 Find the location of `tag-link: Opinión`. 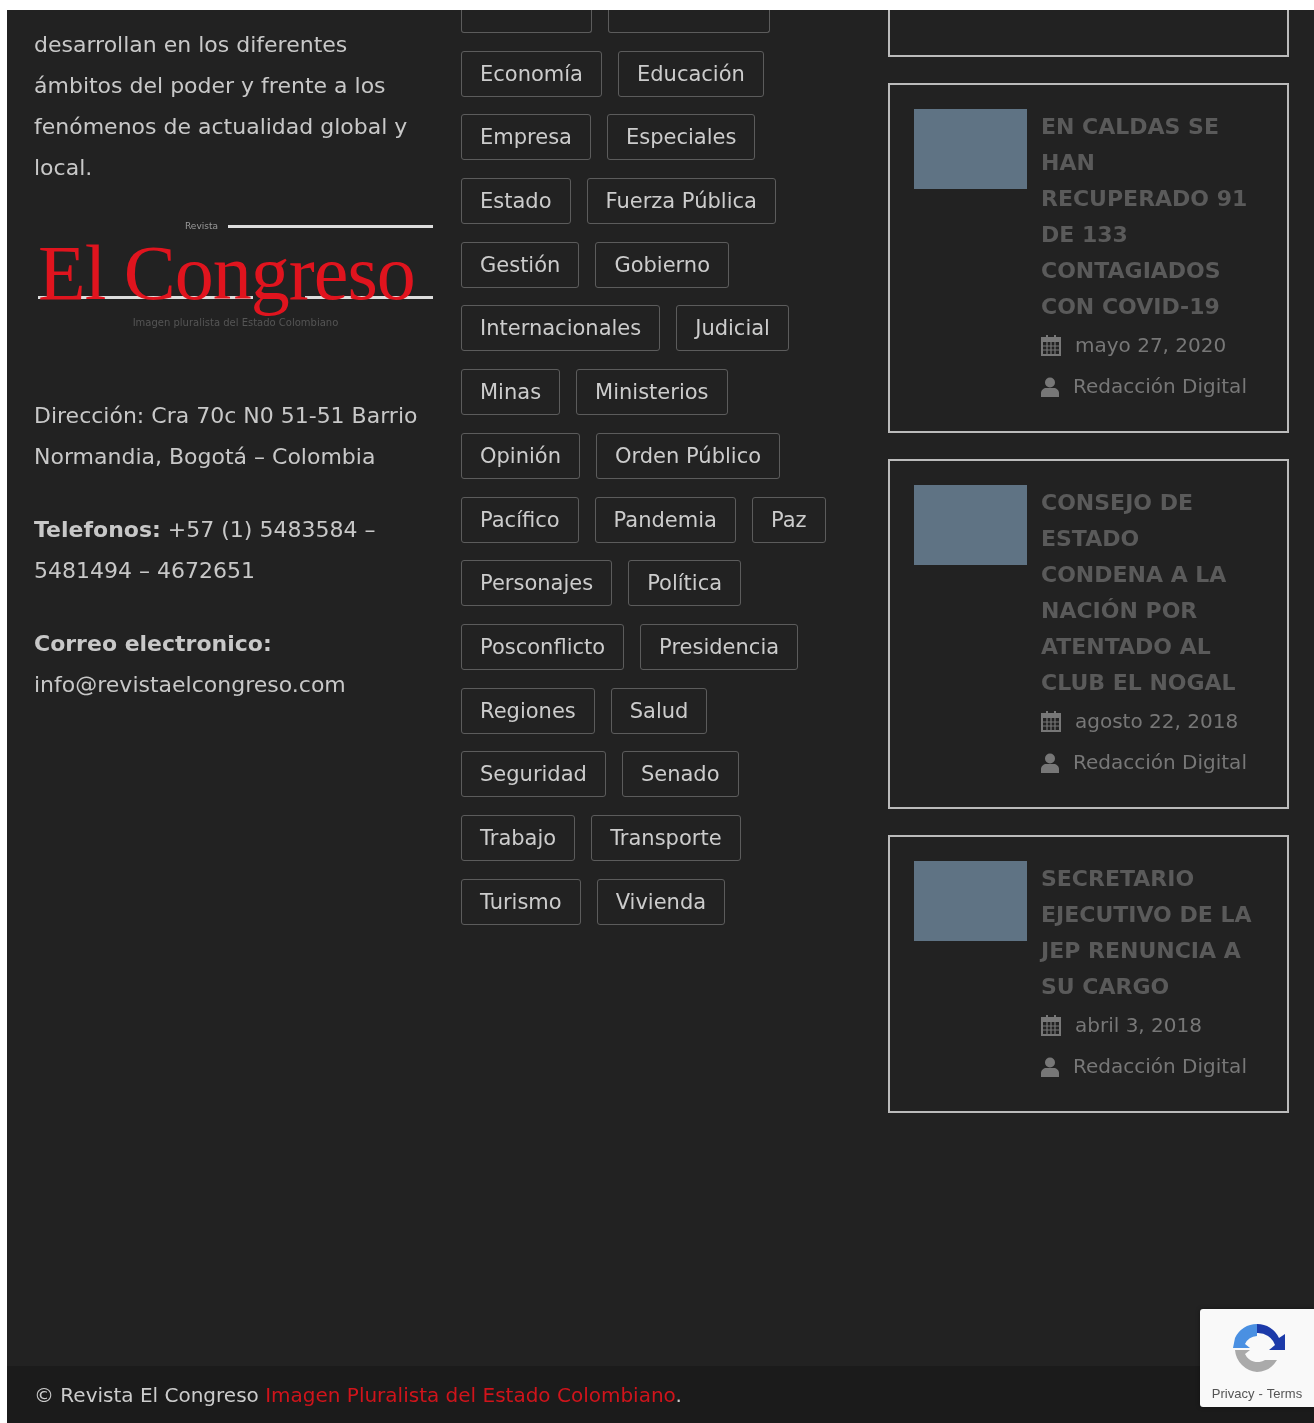

tag-link: Opinión is located at coordinates (520, 455).